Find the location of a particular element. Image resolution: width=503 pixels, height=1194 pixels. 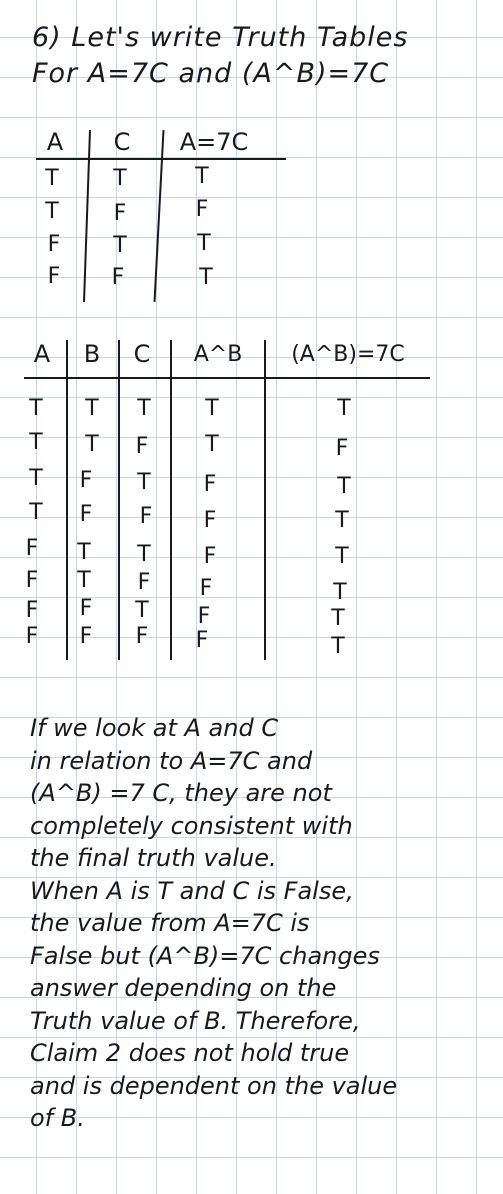

table2-header-b: B is located at coordinates (92, 354).